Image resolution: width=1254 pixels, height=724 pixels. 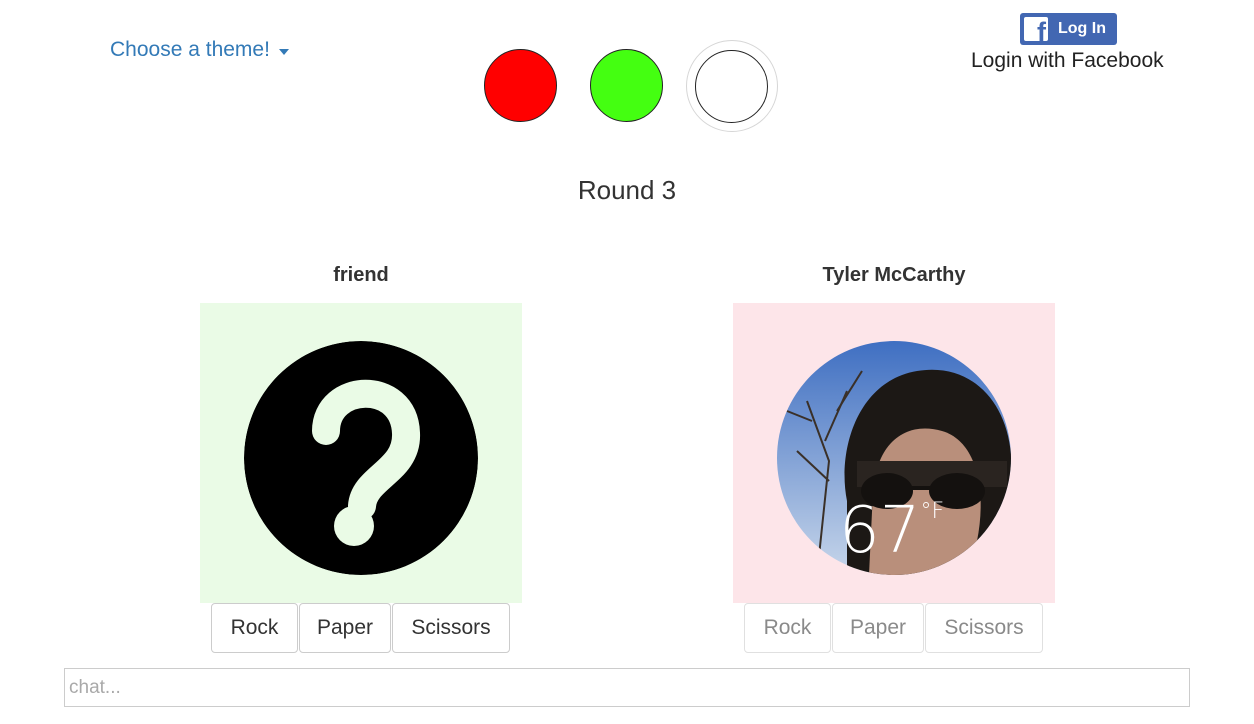 What do you see at coordinates (626, 85) in the screenshot?
I see `result-indicator-win` at bounding box center [626, 85].